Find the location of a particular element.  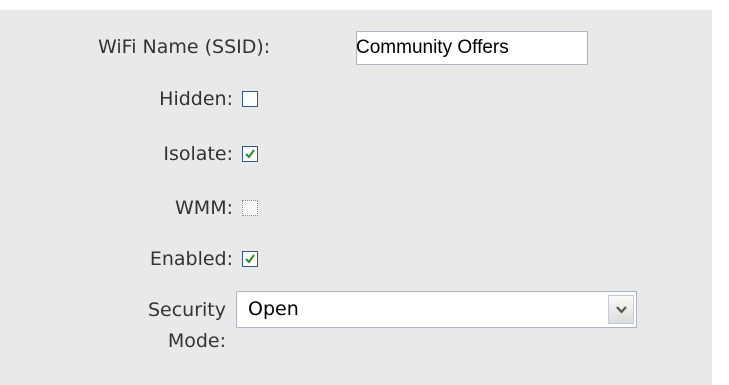

chevron-down-icon is located at coordinates (621, 310).